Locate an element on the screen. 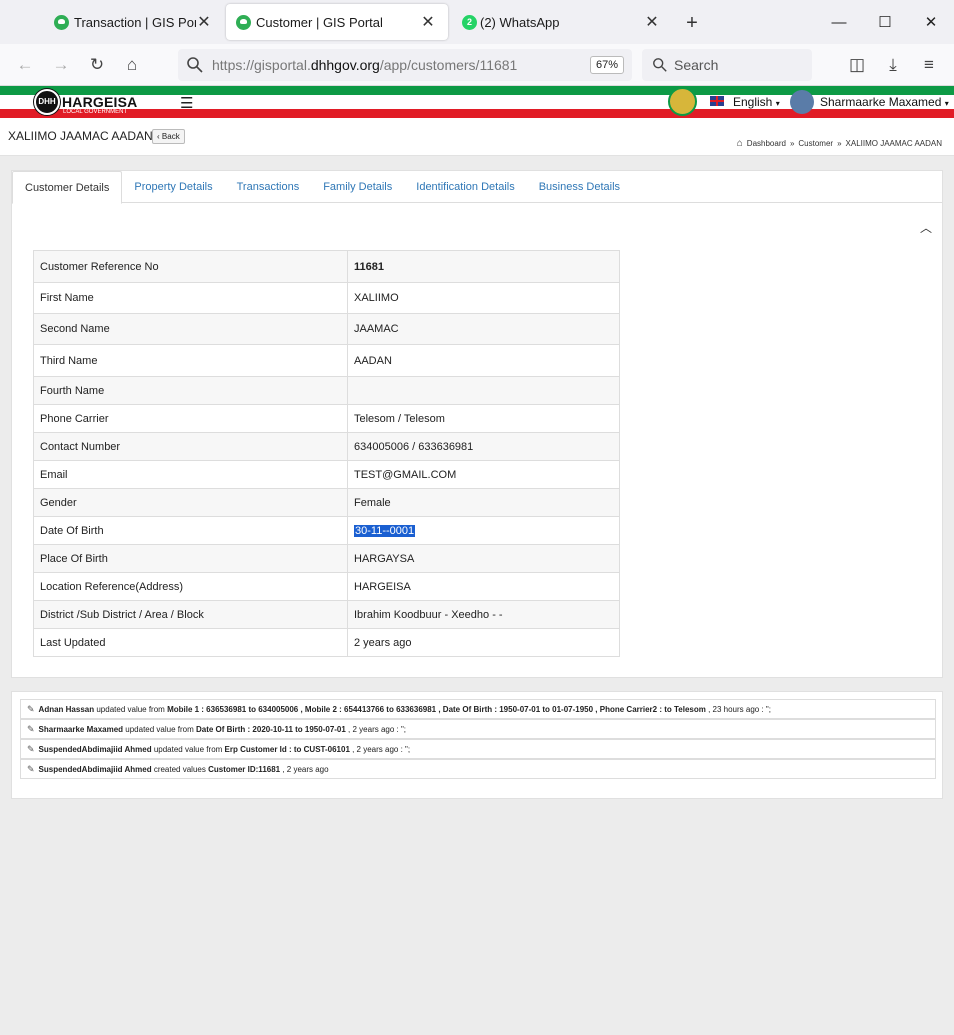  table-row: Contact Number 634005006 / 633636981 is located at coordinates (326, 446).